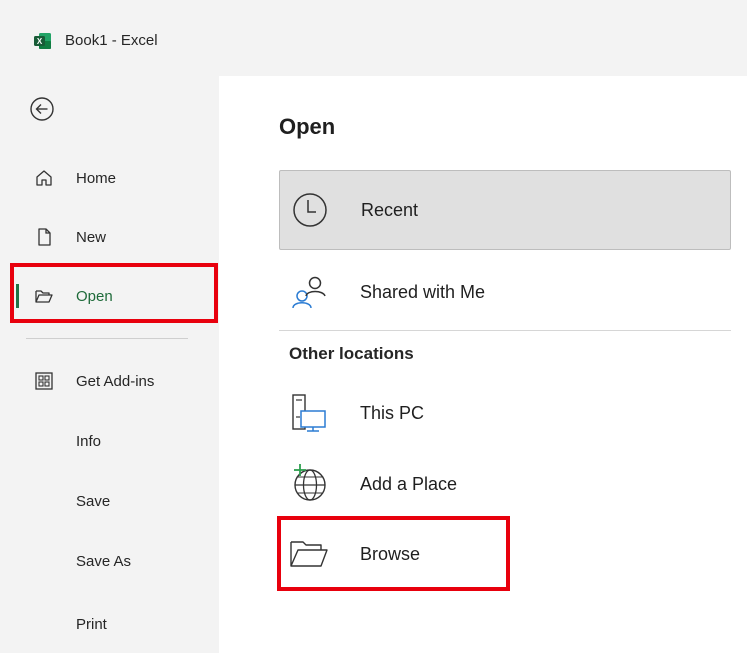  I want to click on new-document-icon, so click(44, 237).